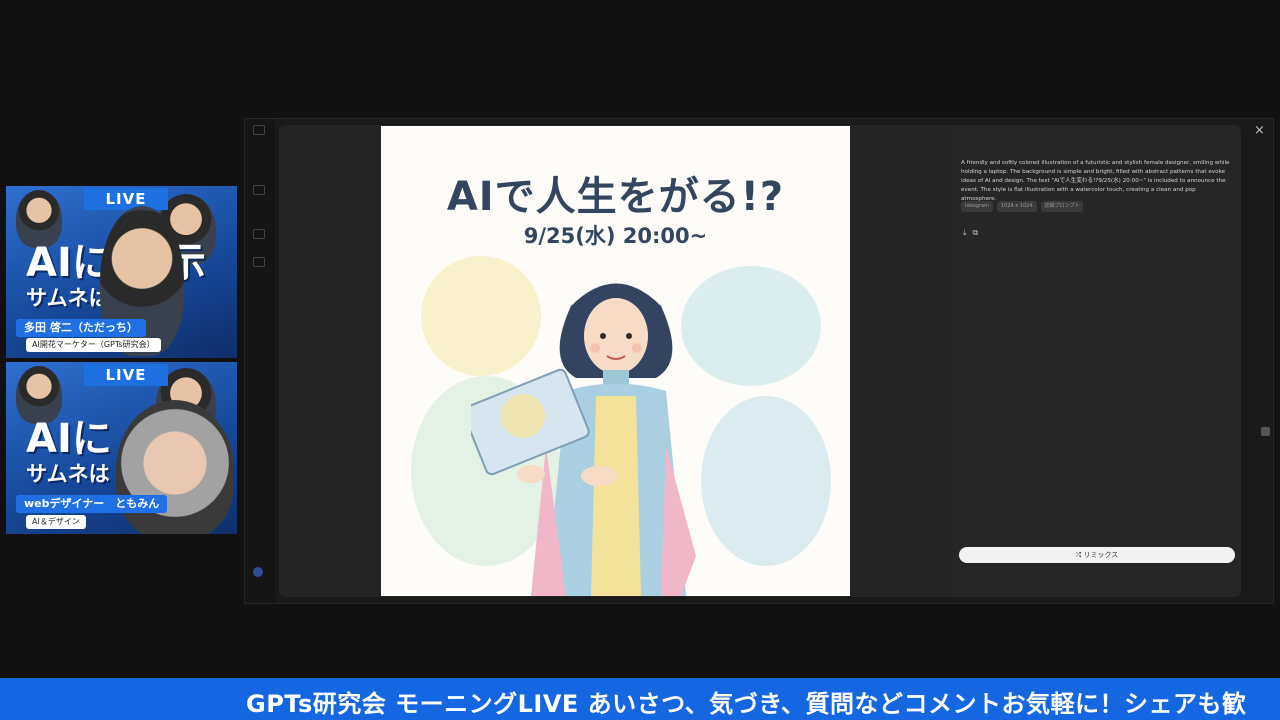  Describe the element at coordinates (56, 522) in the screenshot. I see `participant-role-tag: AI＆デザイン` at that location.